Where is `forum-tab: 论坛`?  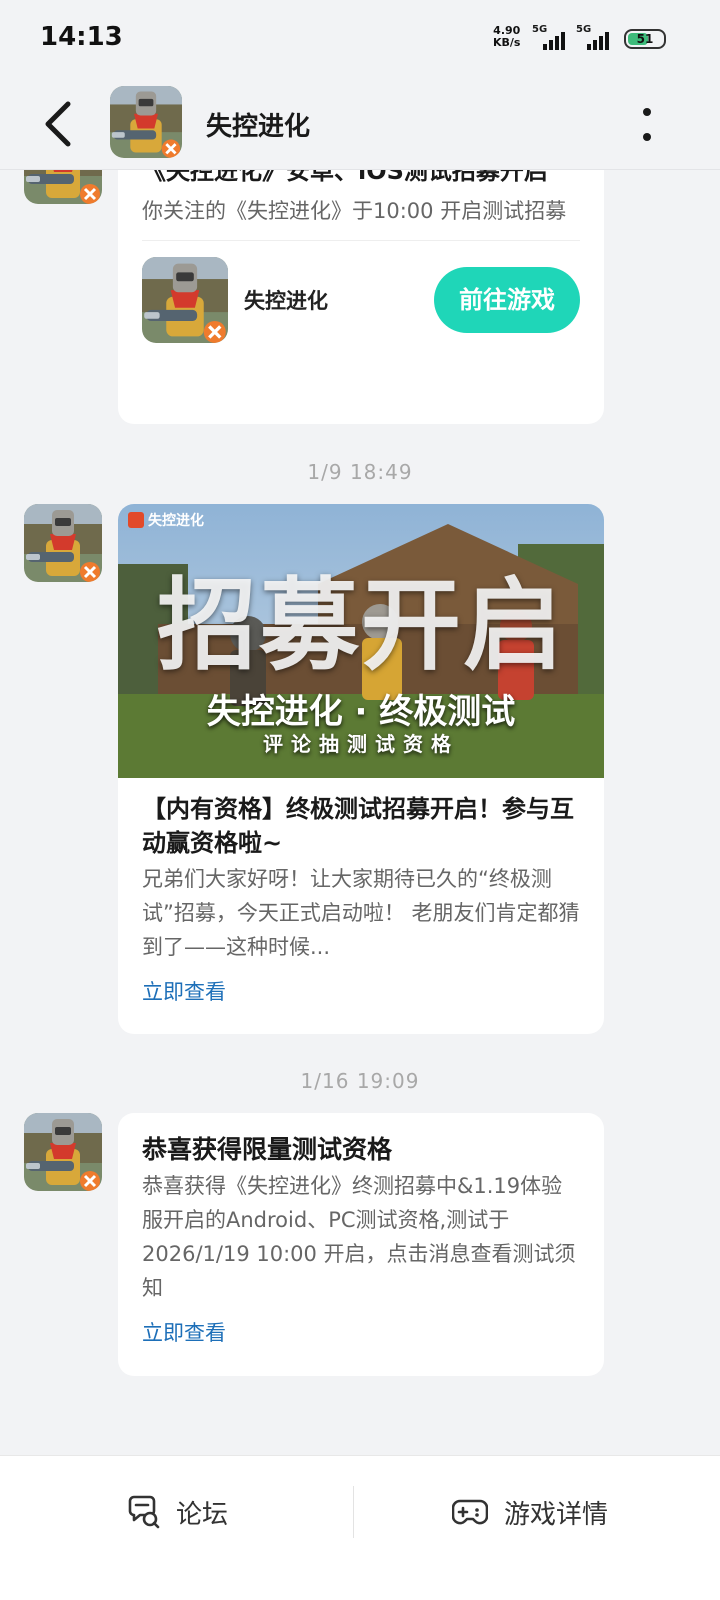
forum-tab: 论坛 is located at coordinates (177, 1512).